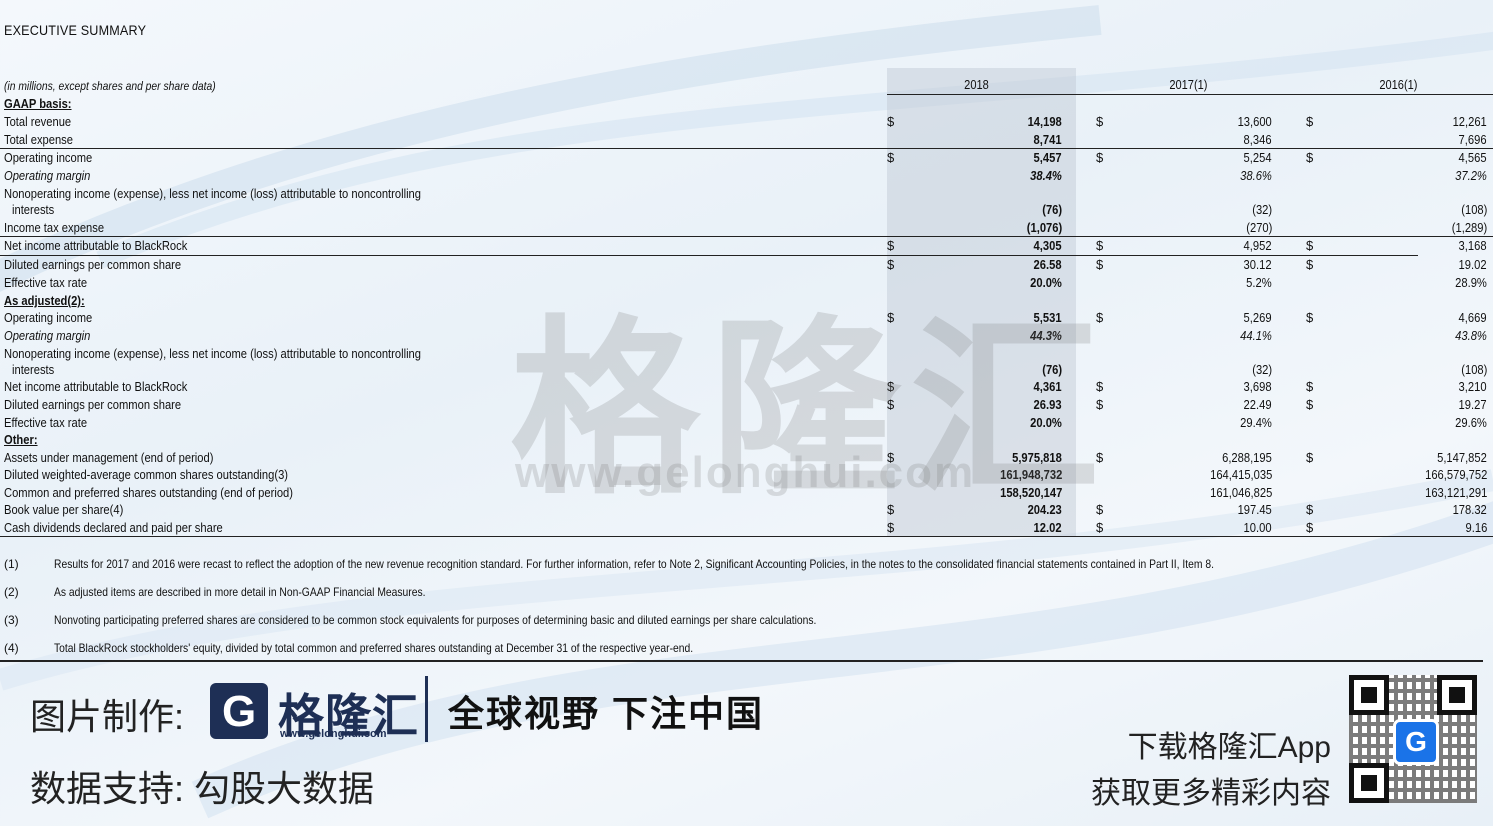 The height and width of the screenshot is (826, 1493). I want to click on banner-separator, so click(426, 709).